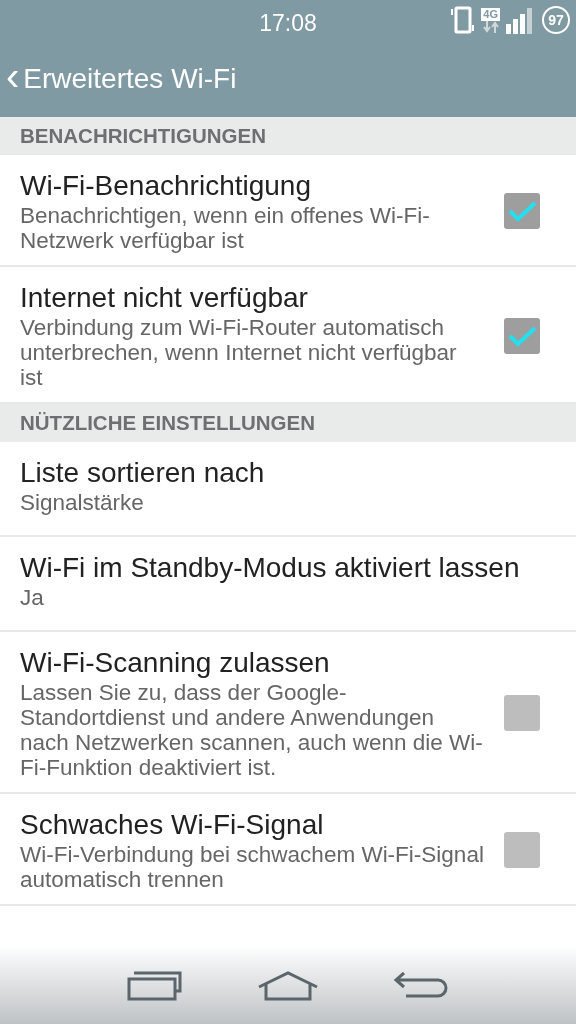 The image size is (576, 1024). Describe the element at coordinates (164, 298) in the screenshot. I see `item-title: Internet nicht verfügbar` at that location.